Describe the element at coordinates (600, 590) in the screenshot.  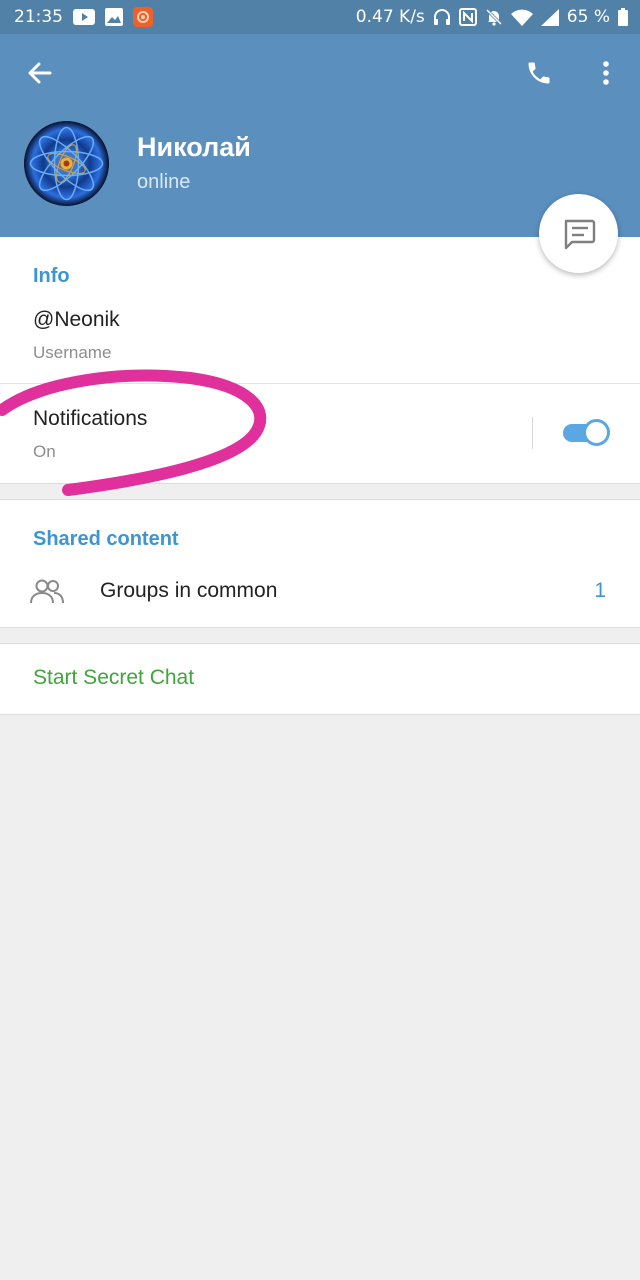
I see `groups-in-common-count: 1` at that location.